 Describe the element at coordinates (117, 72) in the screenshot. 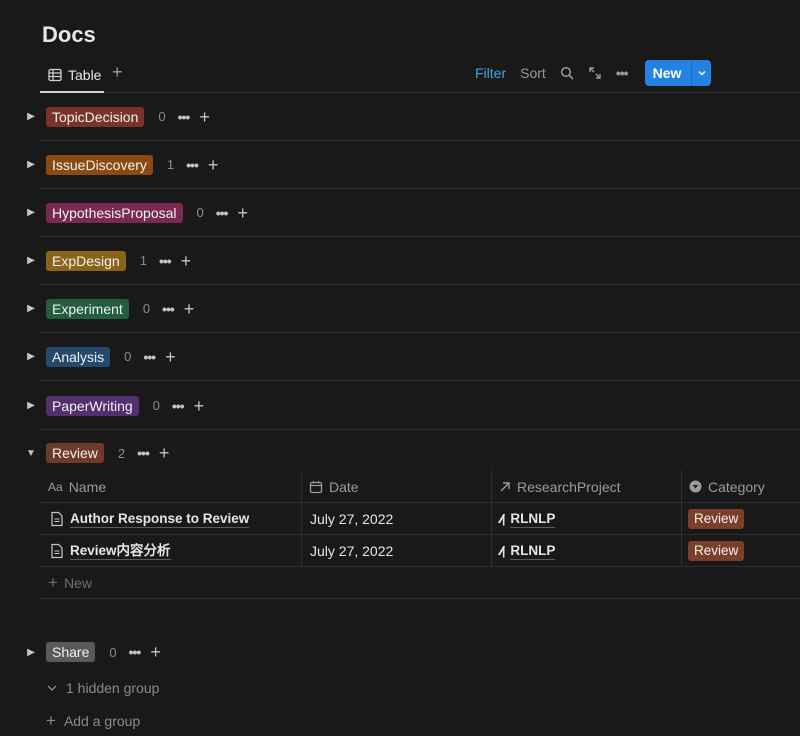

I see `add-view-button: +` at that location.